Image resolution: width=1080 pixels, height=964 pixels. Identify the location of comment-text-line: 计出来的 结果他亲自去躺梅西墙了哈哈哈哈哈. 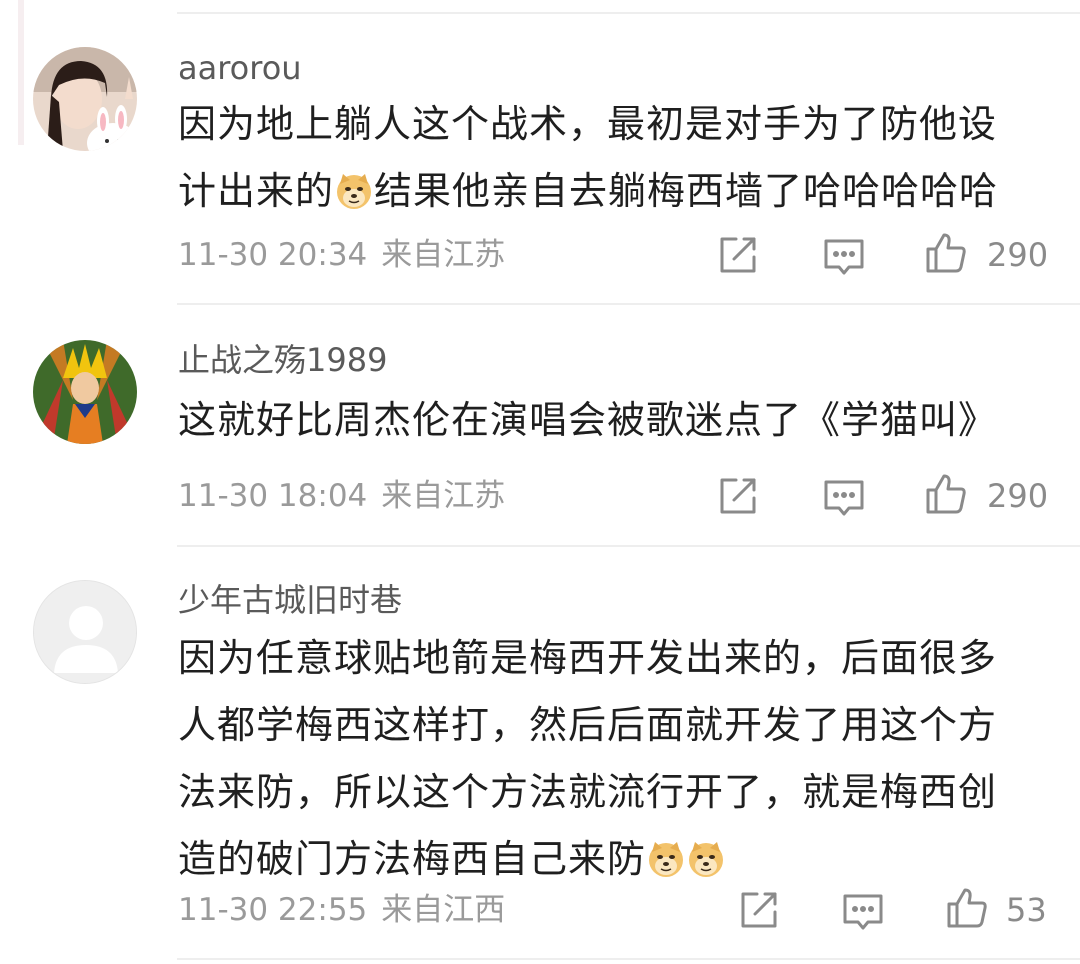
(613, 191).